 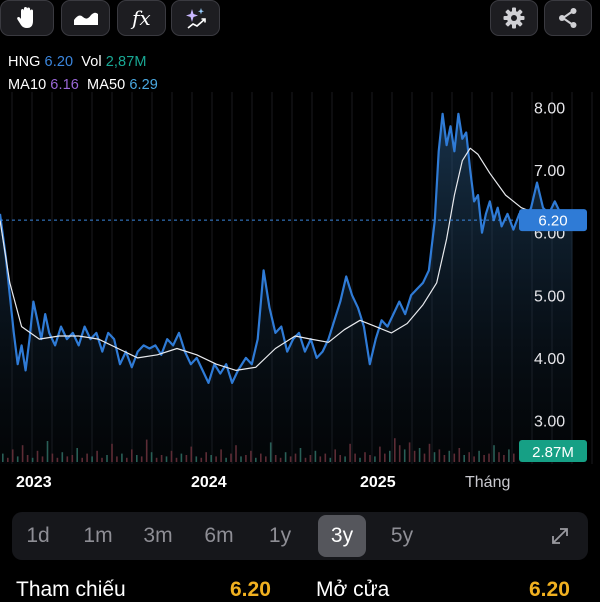 I want to click on fullscreen-button, so click(x=560, y=538).